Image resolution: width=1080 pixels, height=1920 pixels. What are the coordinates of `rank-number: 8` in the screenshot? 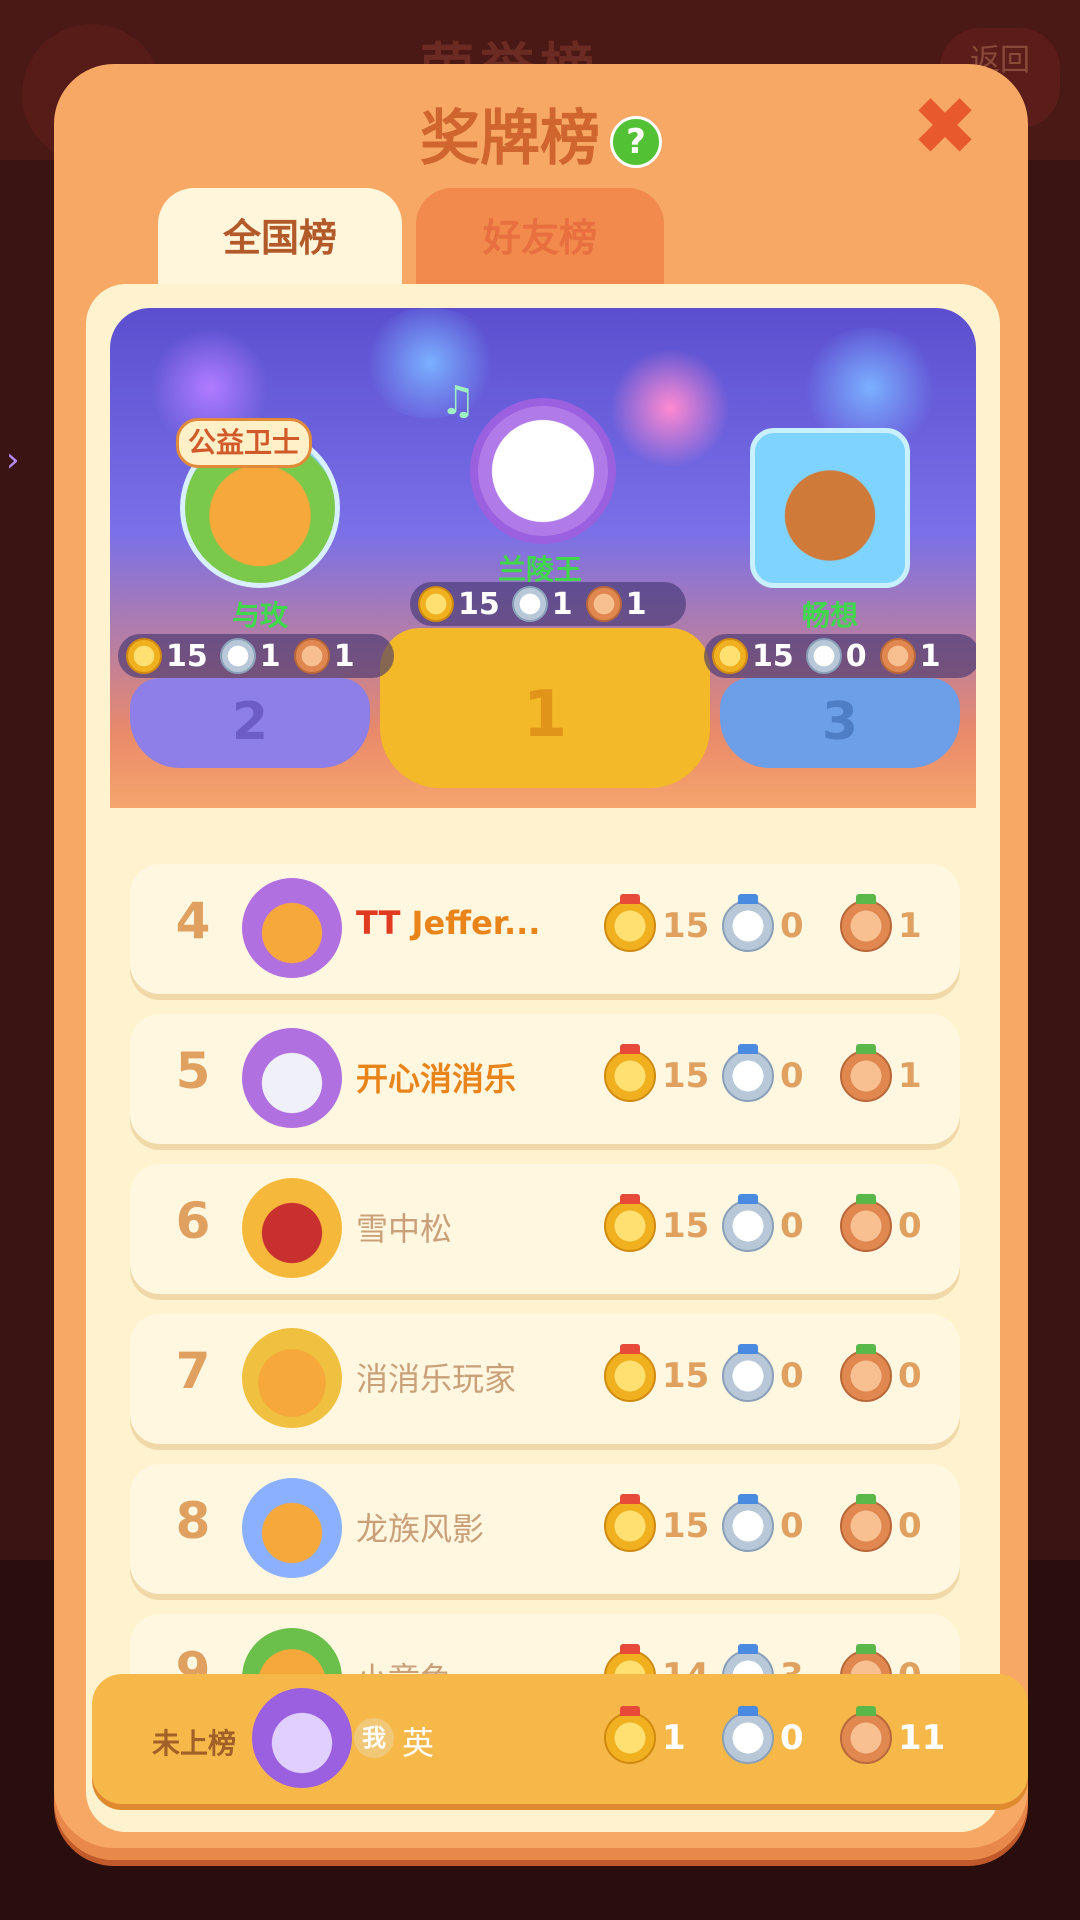 It's located at (193, 1521).